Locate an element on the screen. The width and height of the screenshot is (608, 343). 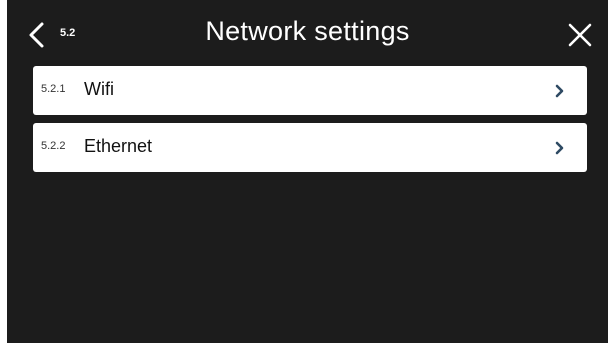
menu-item-number: 5.2.1 is located at coordinates (53, 89).